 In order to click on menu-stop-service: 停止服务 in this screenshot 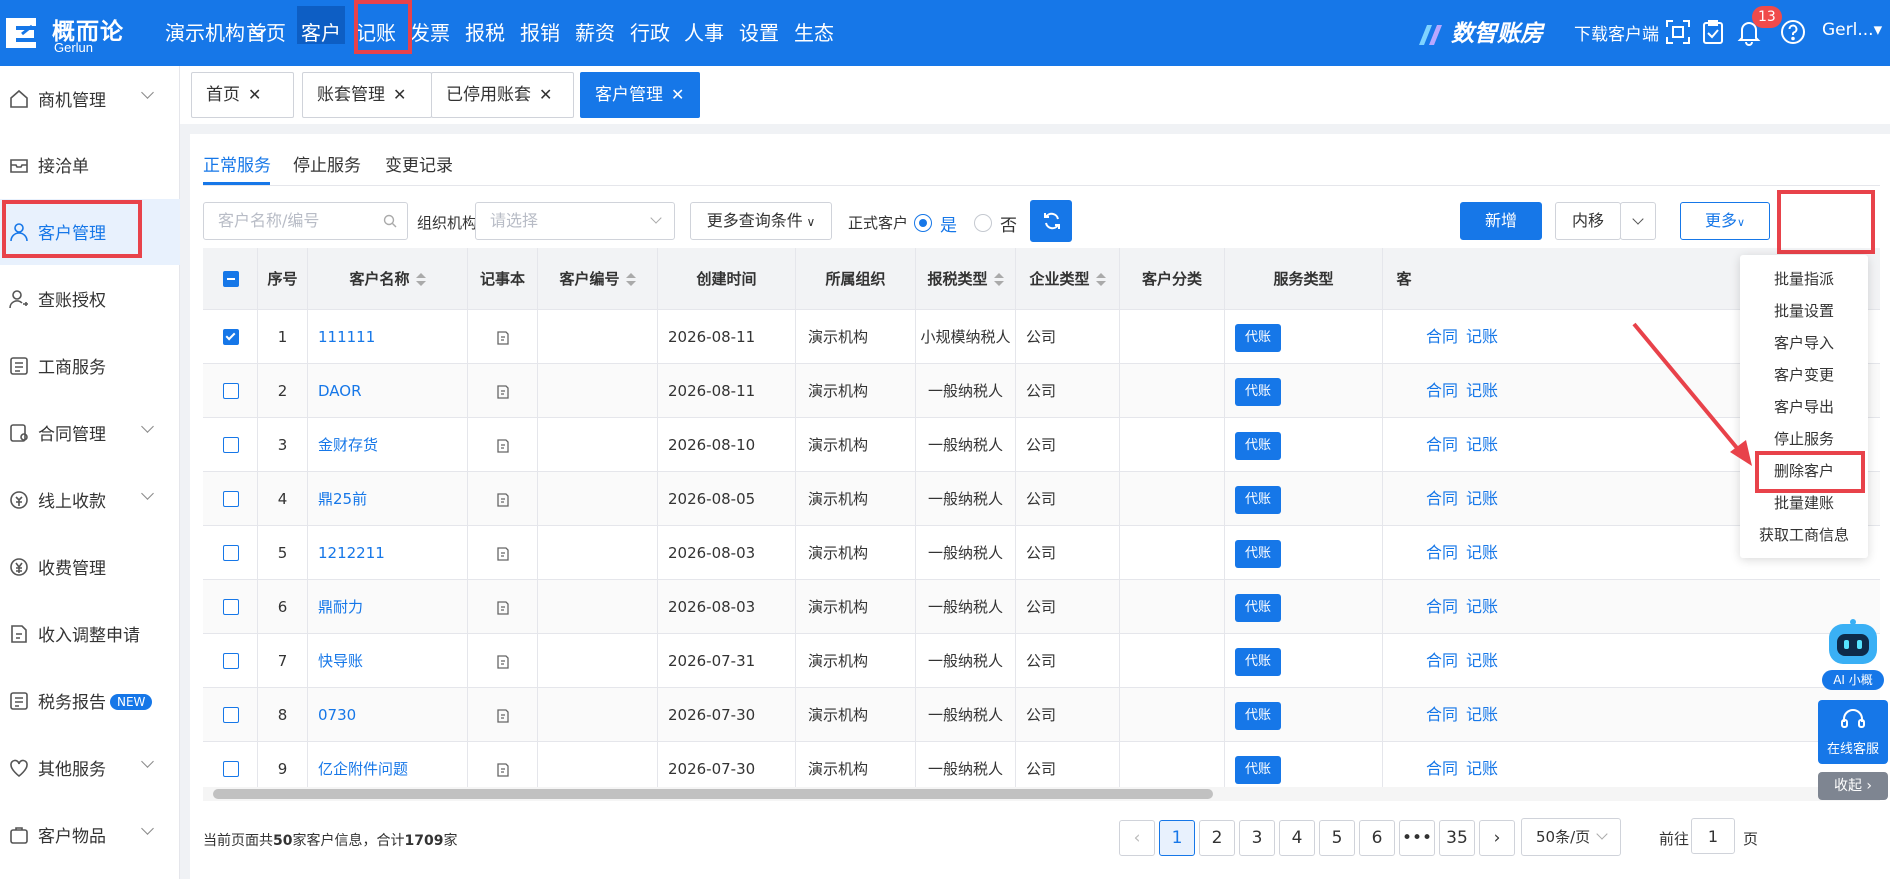, I will do `click(1804, 439)`.